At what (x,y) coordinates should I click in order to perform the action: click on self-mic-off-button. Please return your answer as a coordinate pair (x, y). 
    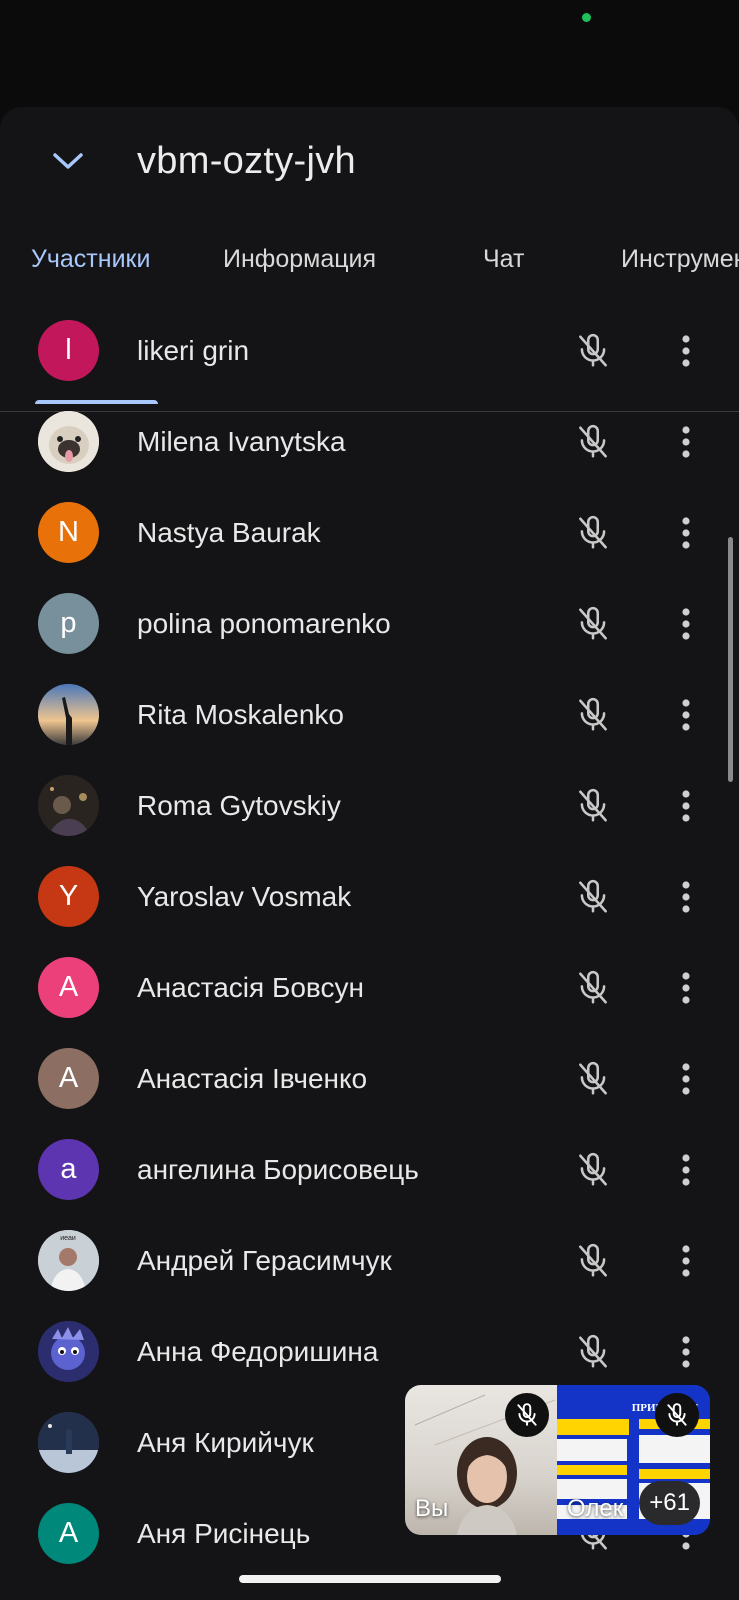
    Looking at the image, I should click on (527, 1415).